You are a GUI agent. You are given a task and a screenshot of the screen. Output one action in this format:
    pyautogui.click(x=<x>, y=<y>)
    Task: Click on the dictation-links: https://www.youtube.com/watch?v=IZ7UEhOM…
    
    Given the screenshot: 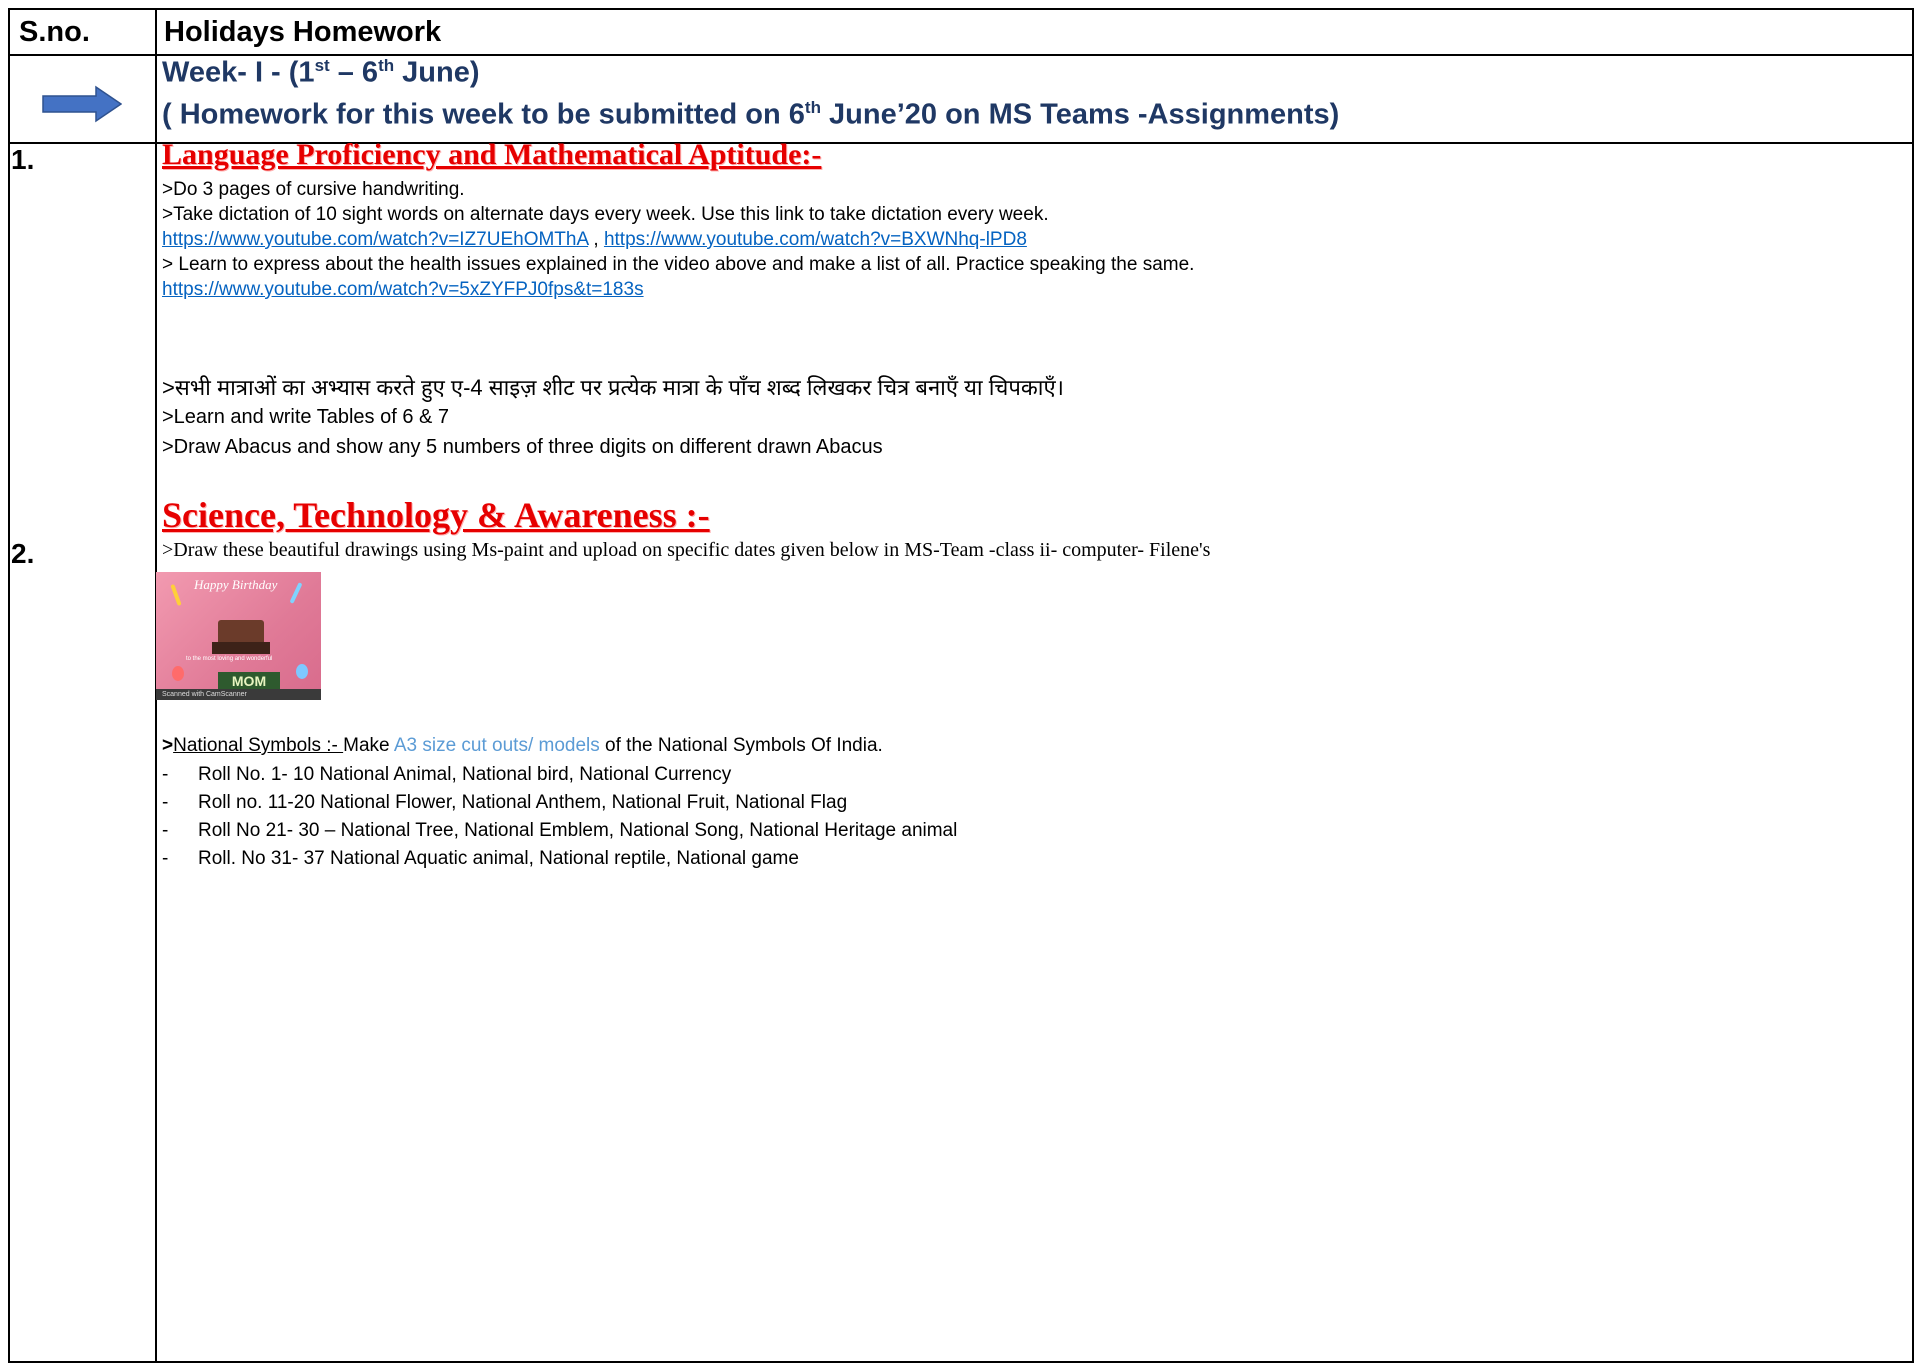 What is the action you would take?
    pyautogui.click(x=594, y=239)
    